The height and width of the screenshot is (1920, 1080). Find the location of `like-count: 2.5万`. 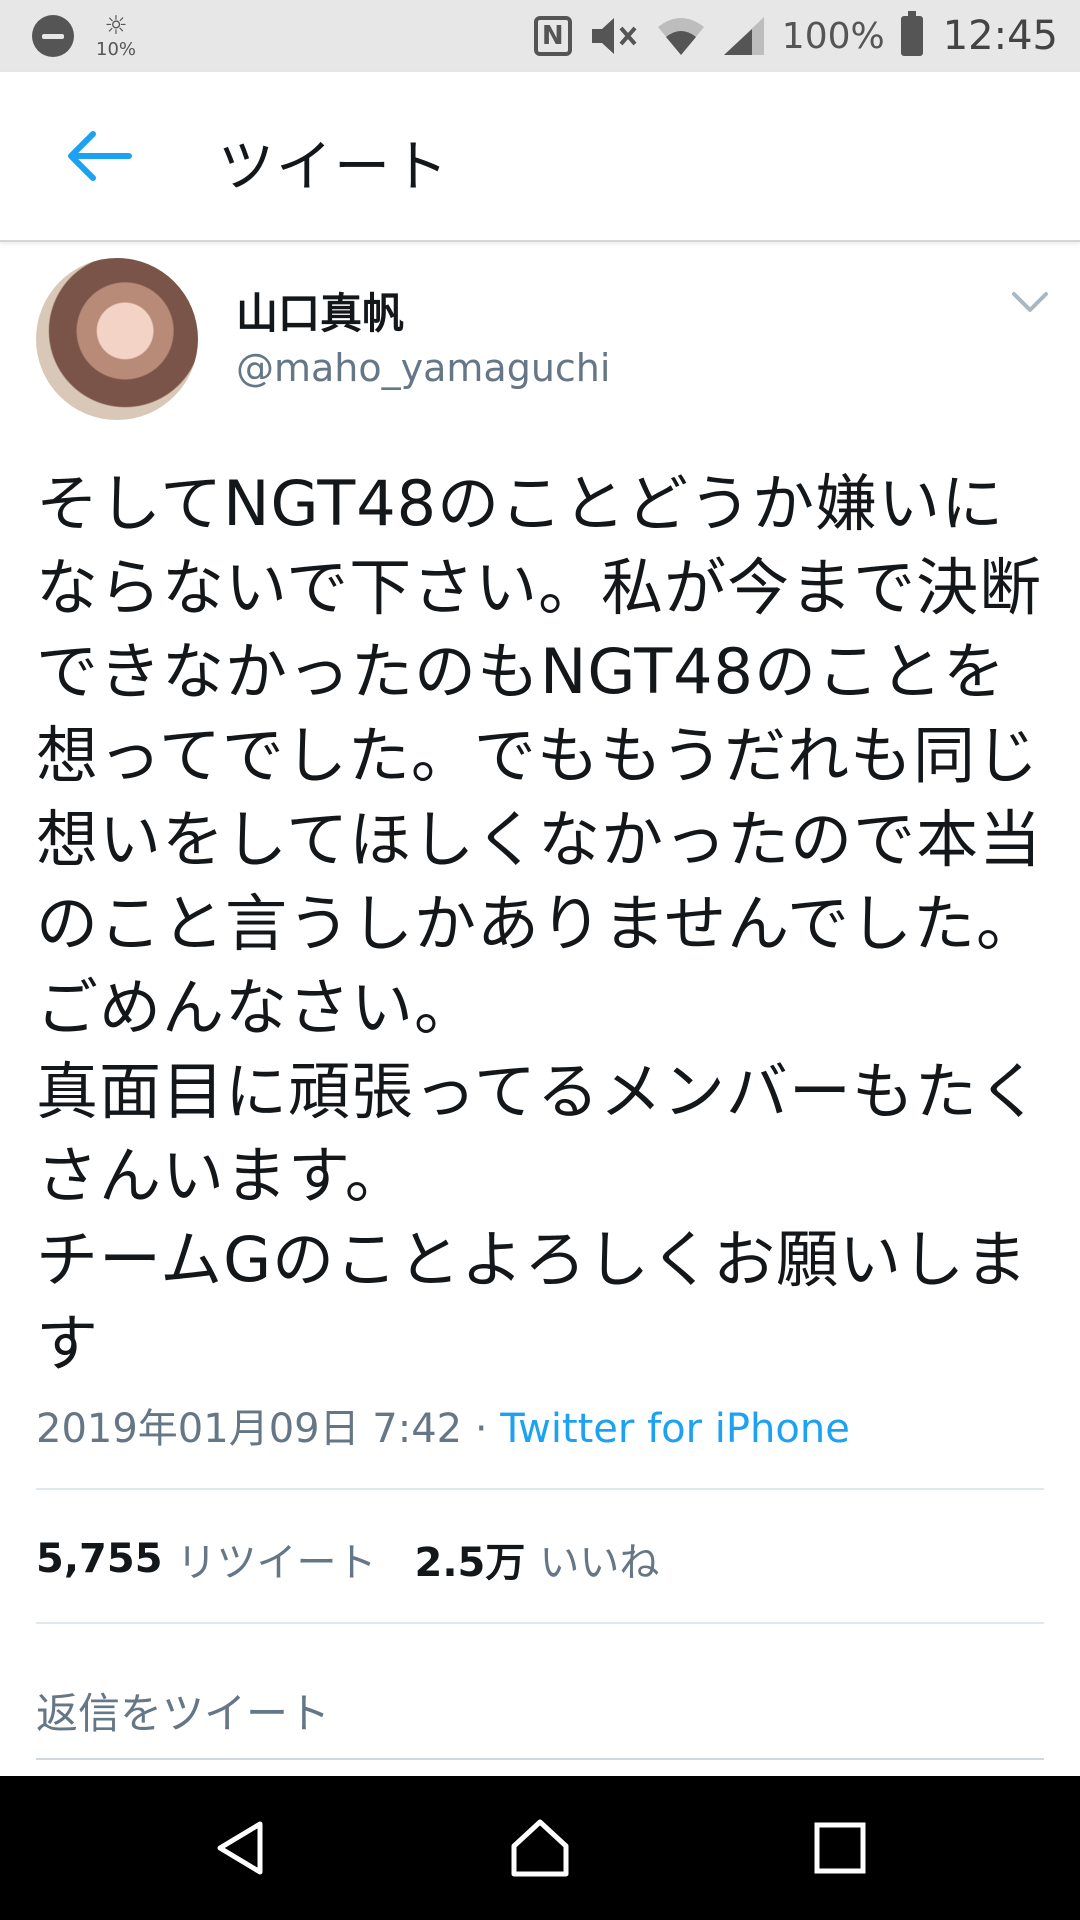

like-count: 2.5万 is located at coordinates (470, 1559).